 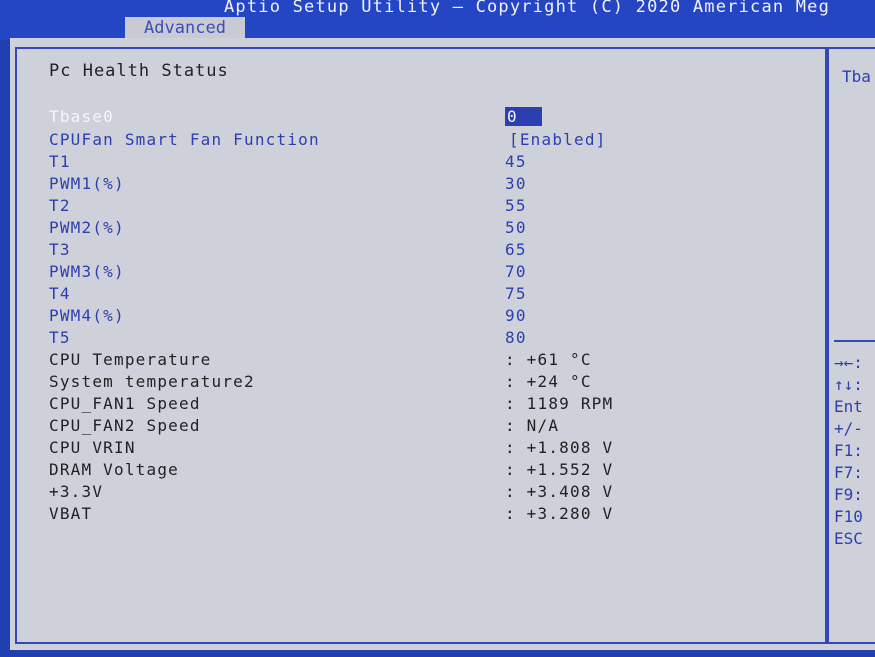 I want to click on setting-label: T3, so click(x=60, y=249).